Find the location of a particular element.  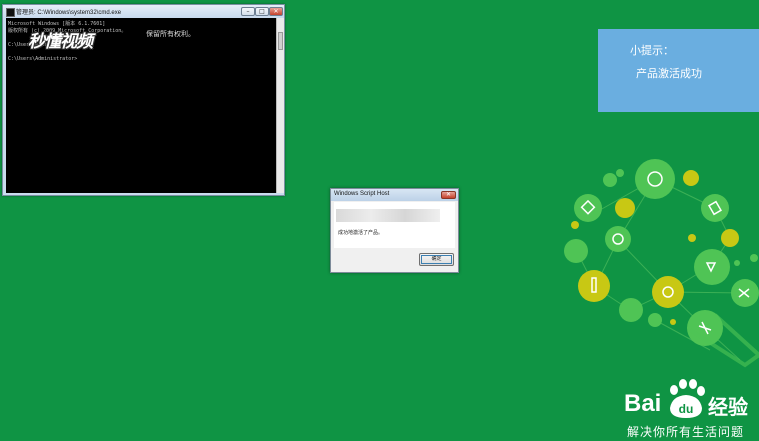

logo-text-jingyan: 经验 is located at coordinates (728, 407).